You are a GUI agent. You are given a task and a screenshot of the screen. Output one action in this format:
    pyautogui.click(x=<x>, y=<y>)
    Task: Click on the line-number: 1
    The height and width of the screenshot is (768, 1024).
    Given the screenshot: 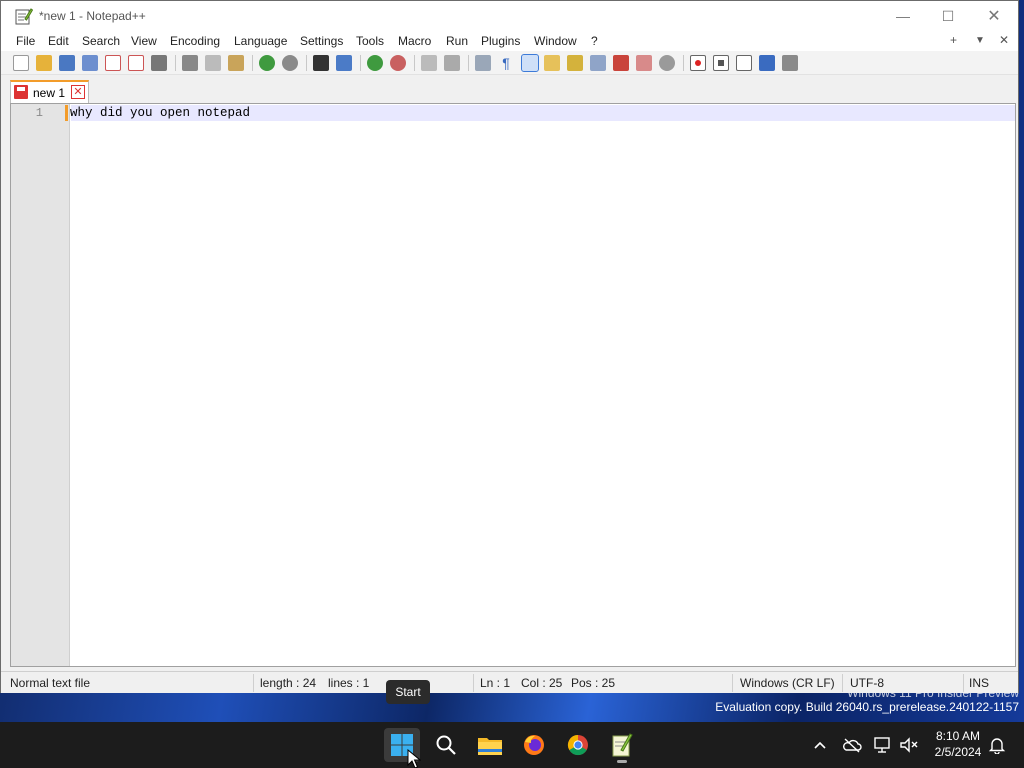 What is the action you would take?
    pyautogui.click(x=39, y=113)
    